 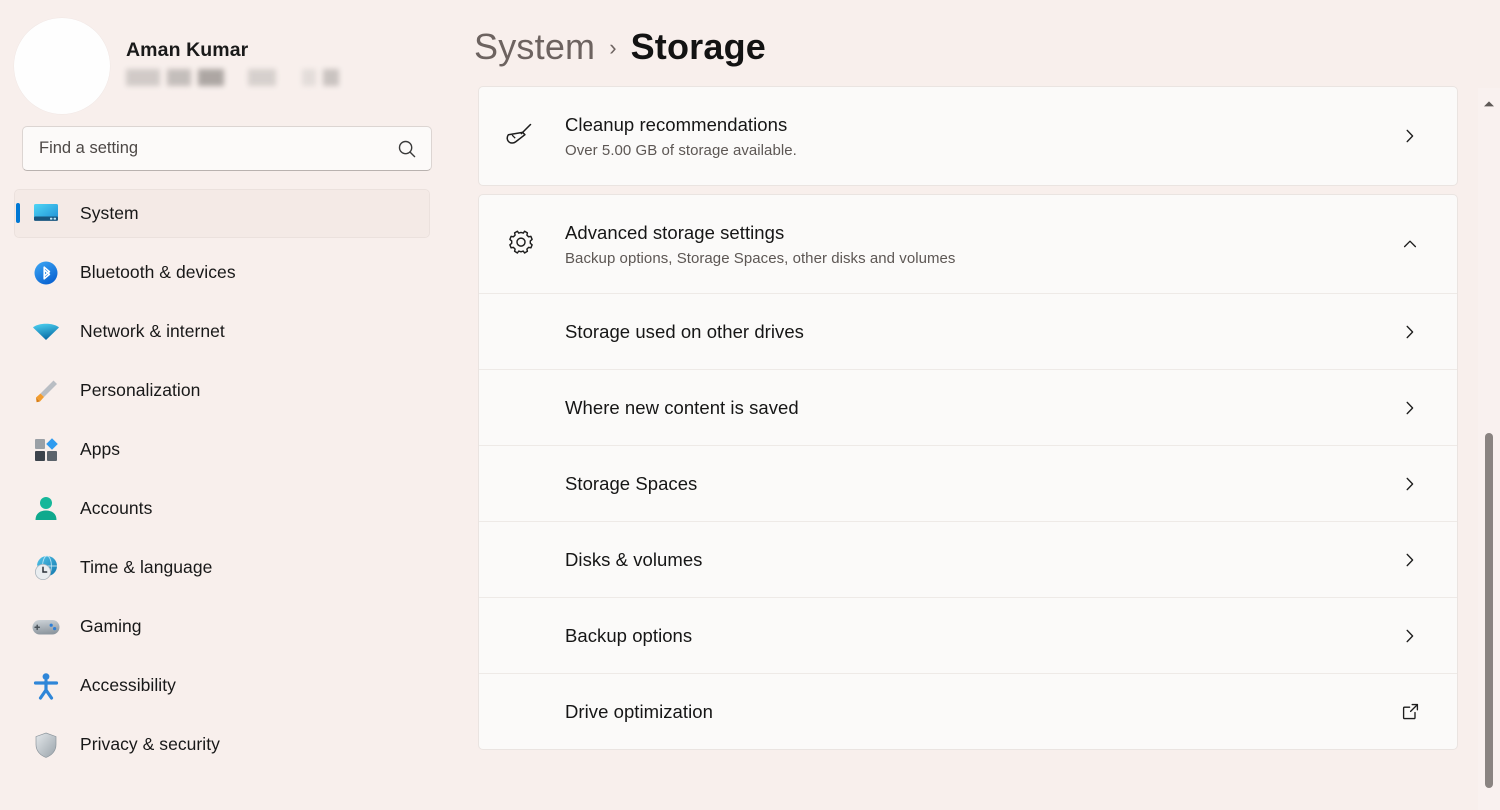 I want to click on open-external-icon, so click(x=1410, y=711).